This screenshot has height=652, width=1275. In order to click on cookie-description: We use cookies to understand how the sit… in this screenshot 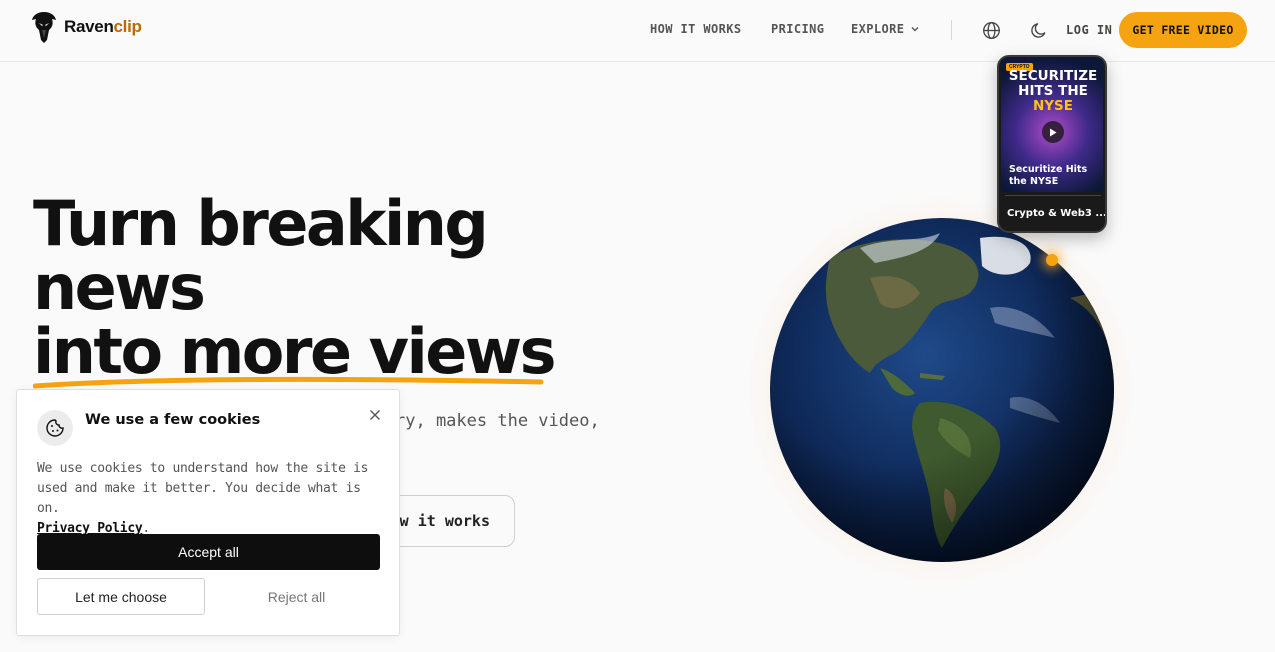, I will do `click(203, 498)`.